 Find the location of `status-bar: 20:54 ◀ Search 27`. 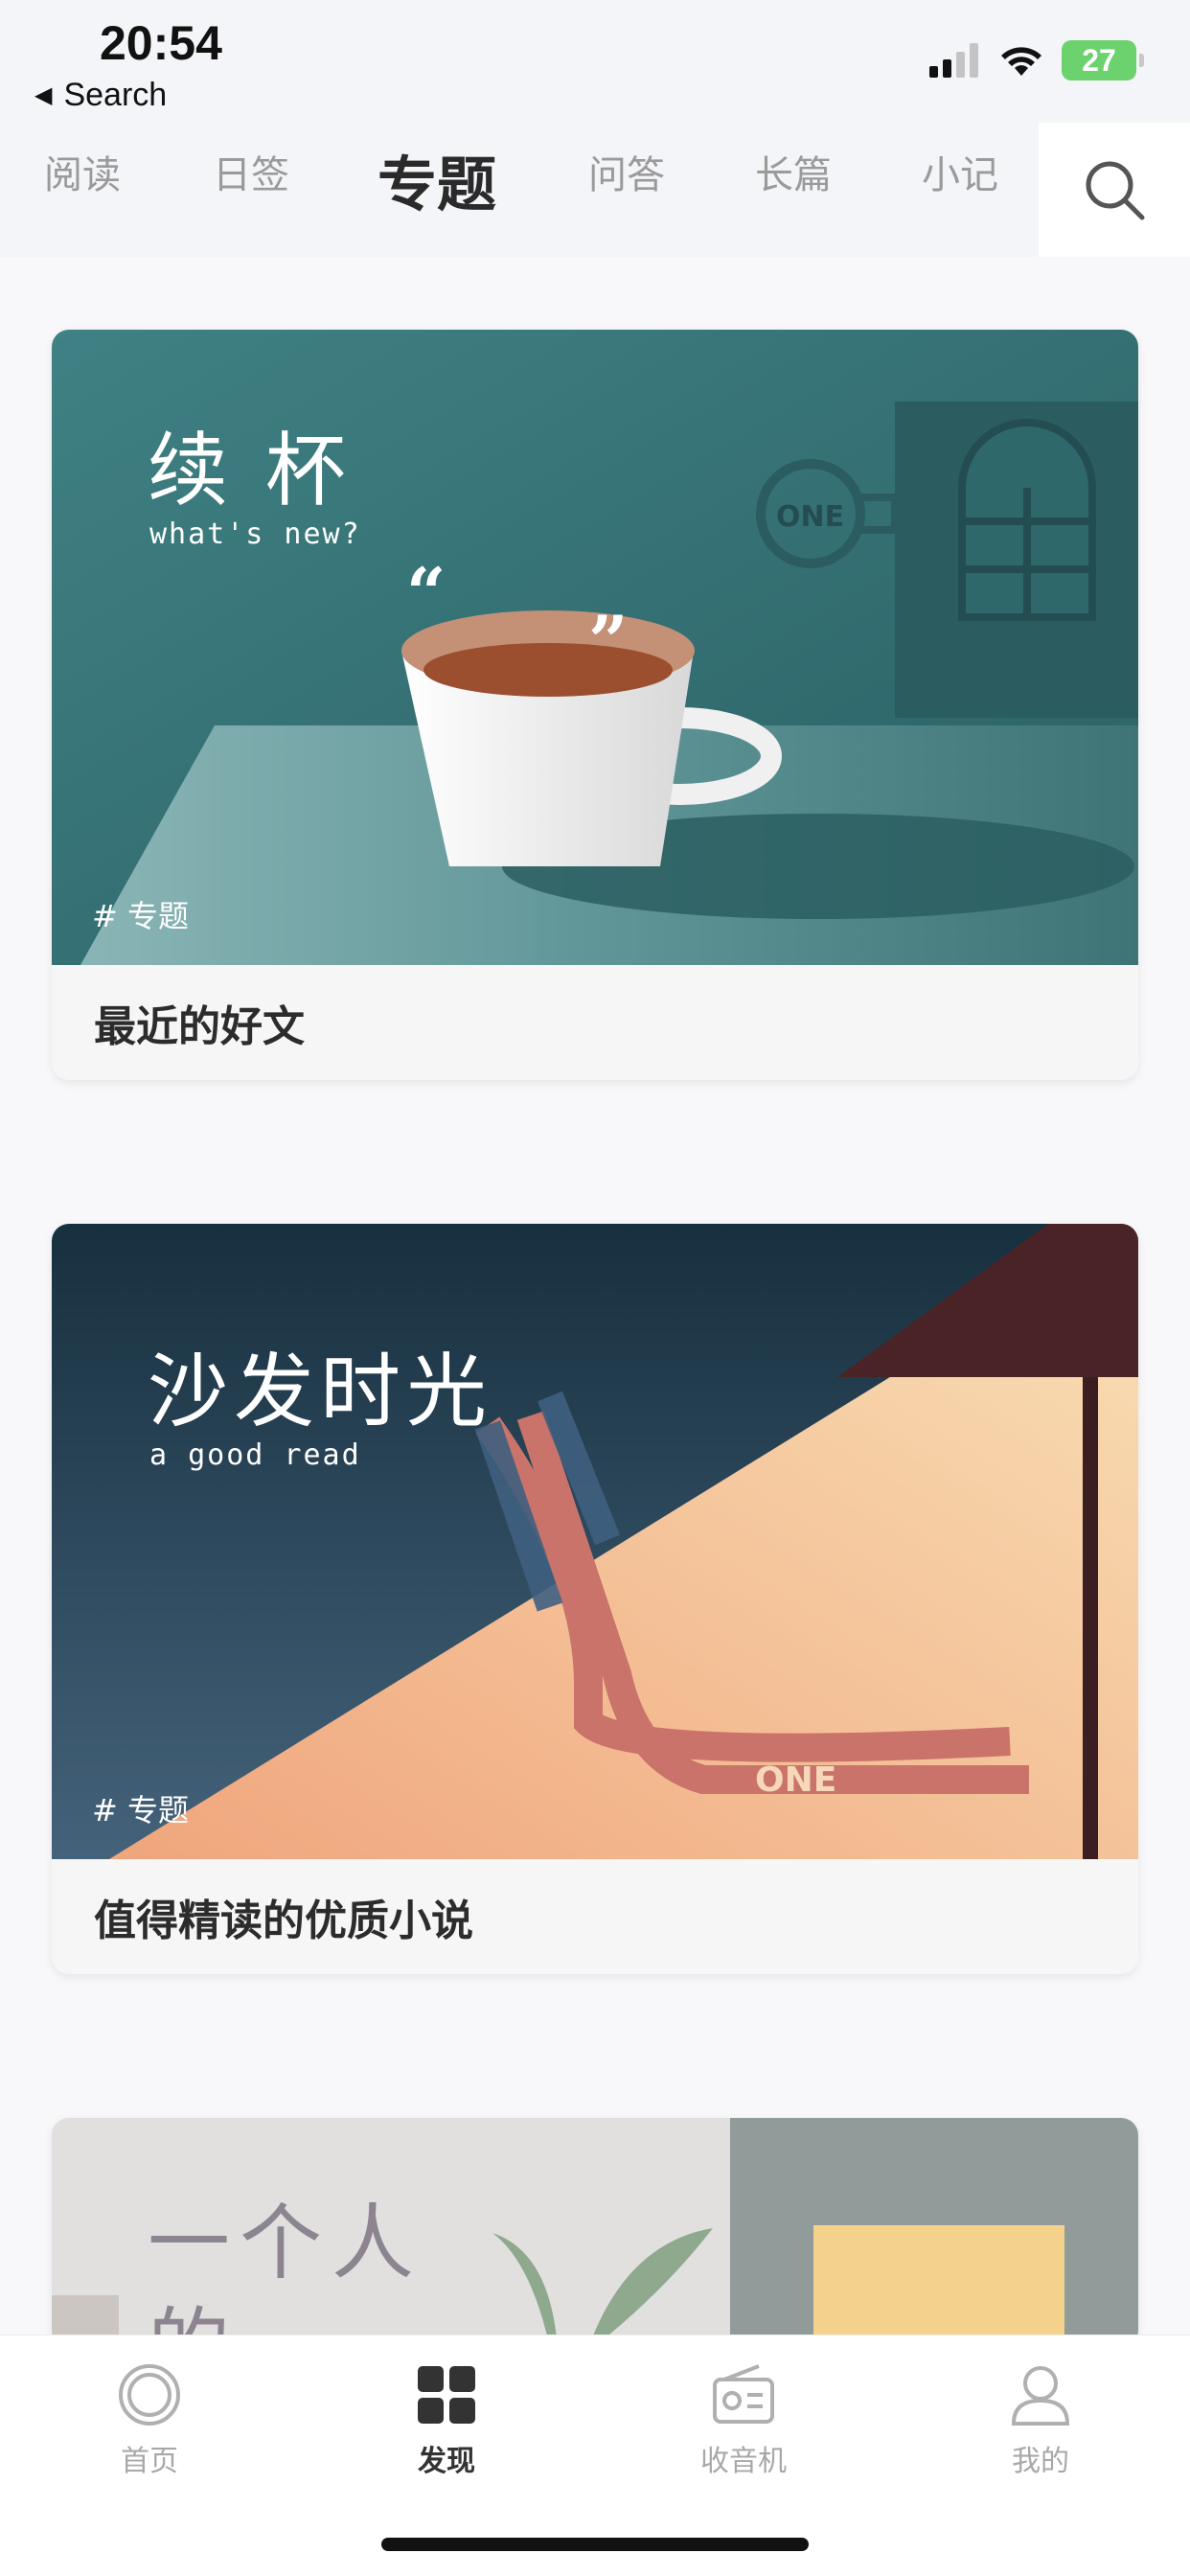

status-bar: 20:54 ◀ Search 27 is located at coordinates (595, 62).